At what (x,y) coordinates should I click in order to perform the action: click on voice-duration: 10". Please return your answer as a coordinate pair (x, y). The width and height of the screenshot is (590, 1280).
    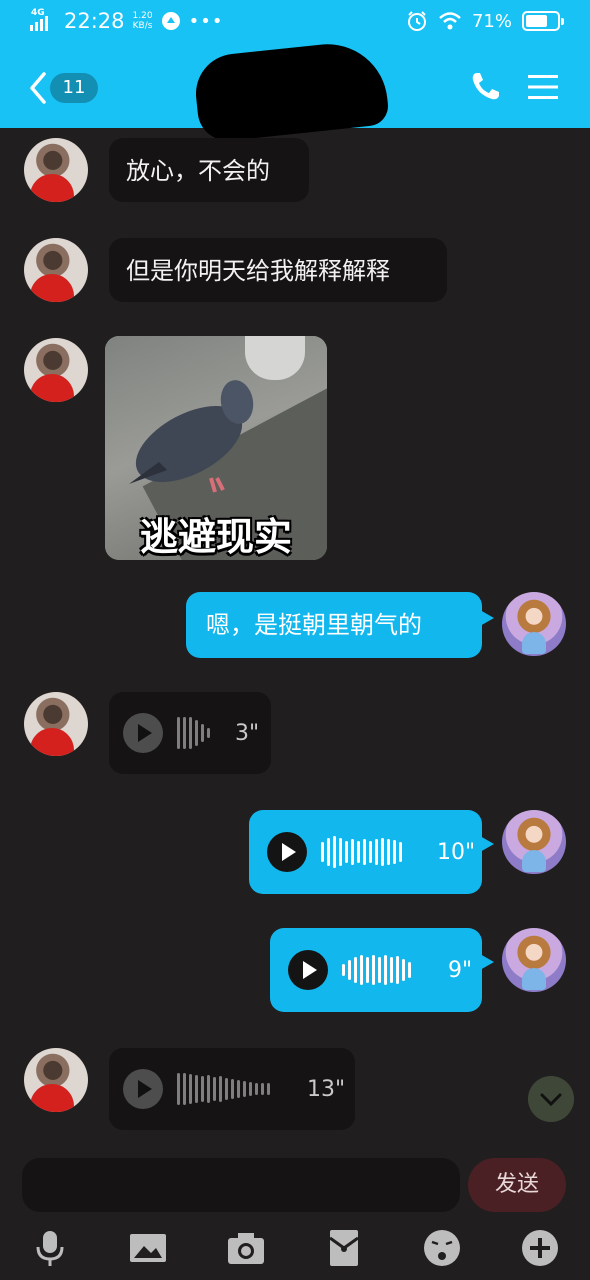
    Looking at the image, I should click on (456, 852).